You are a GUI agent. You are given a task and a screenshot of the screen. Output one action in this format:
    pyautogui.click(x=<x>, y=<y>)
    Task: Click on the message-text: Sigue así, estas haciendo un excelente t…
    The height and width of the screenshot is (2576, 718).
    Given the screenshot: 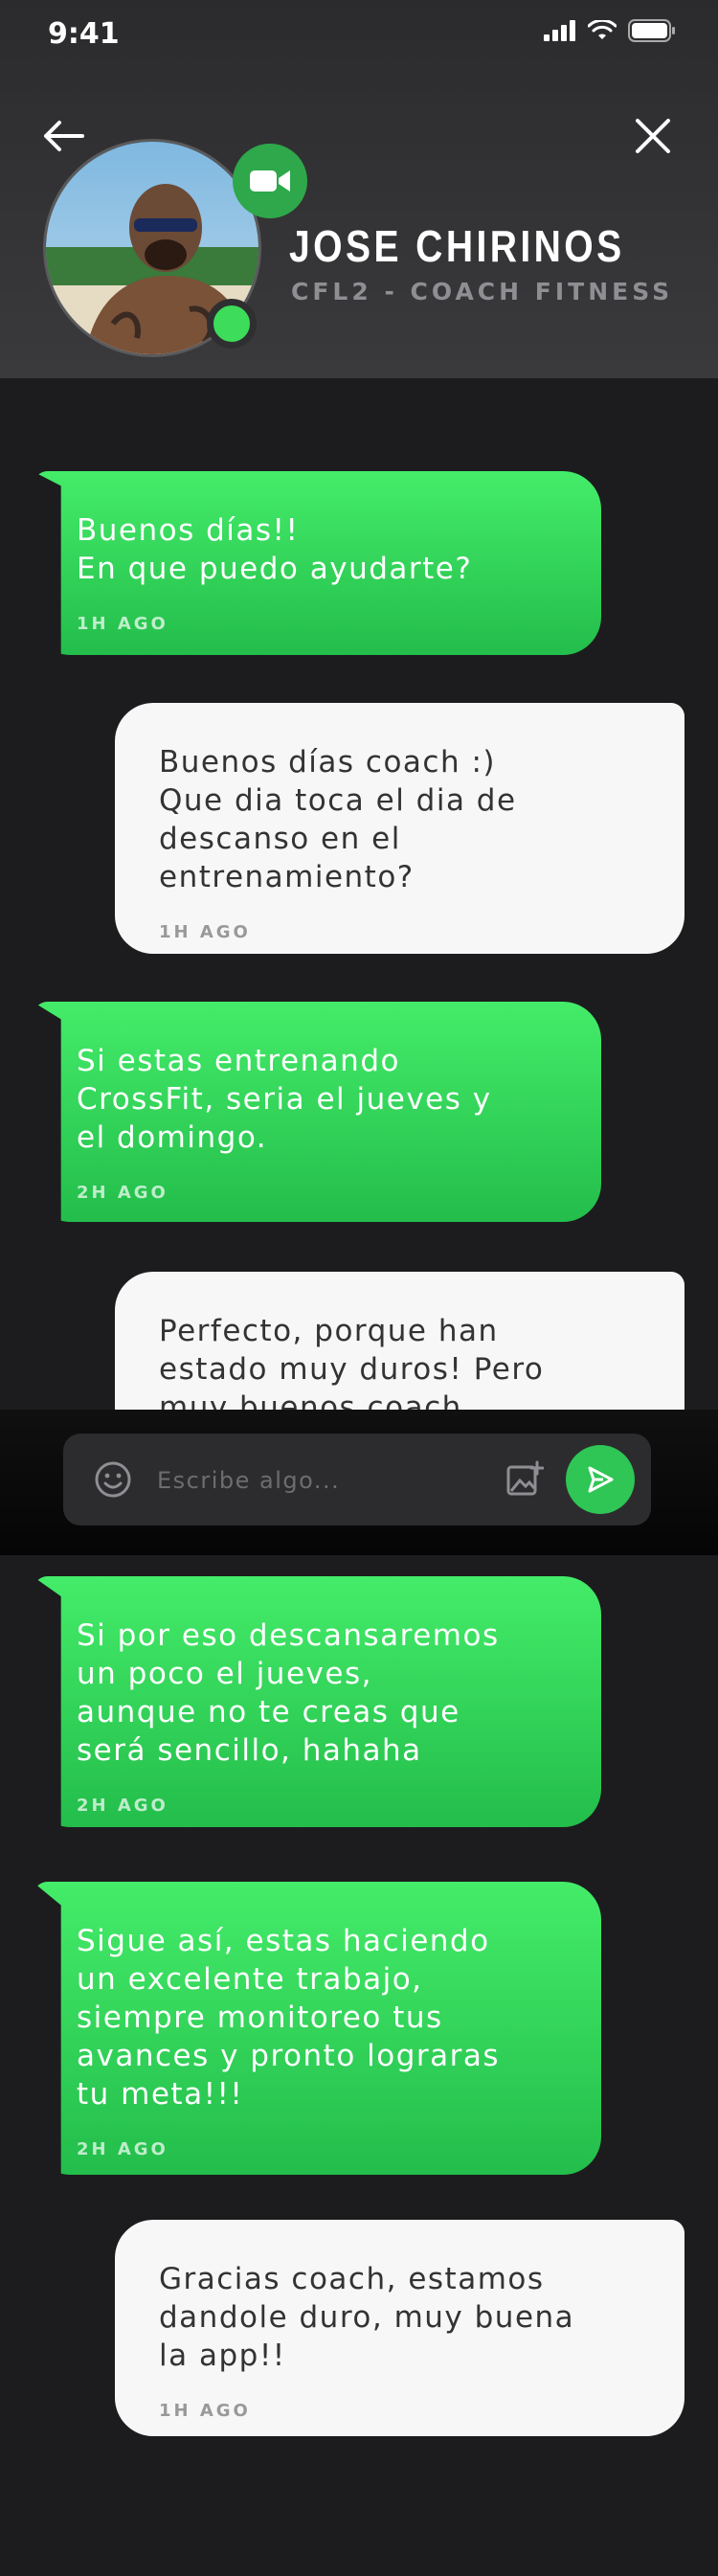 What is the action you would take?
    pyautogui.click(x=289, y=2018)
    